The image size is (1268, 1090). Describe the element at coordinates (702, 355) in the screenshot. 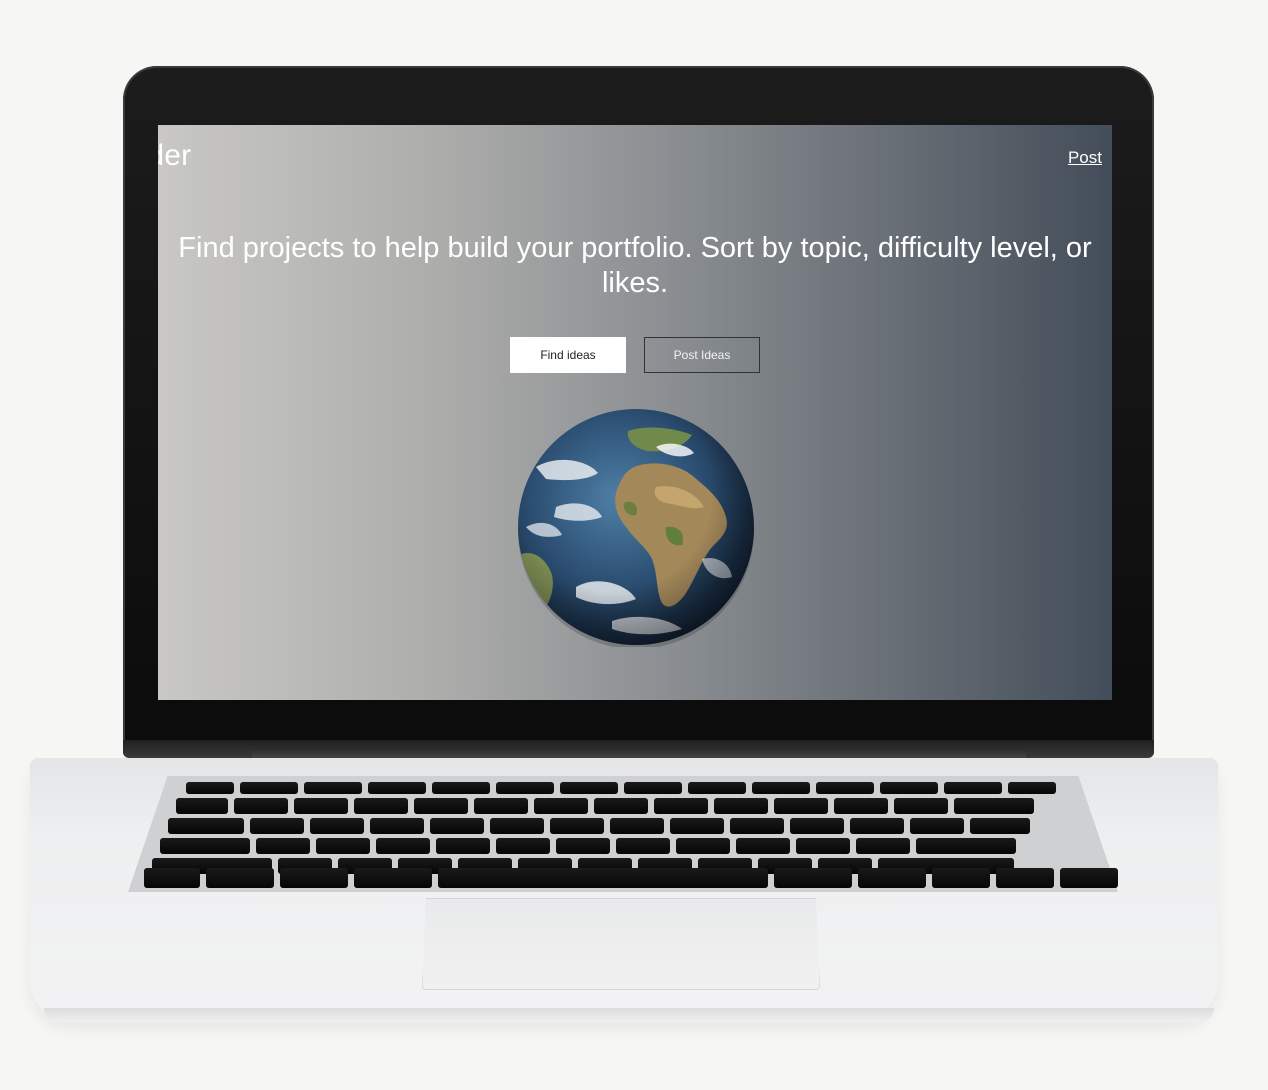

I see `post-ideas-button: Post Ideas` at that location.